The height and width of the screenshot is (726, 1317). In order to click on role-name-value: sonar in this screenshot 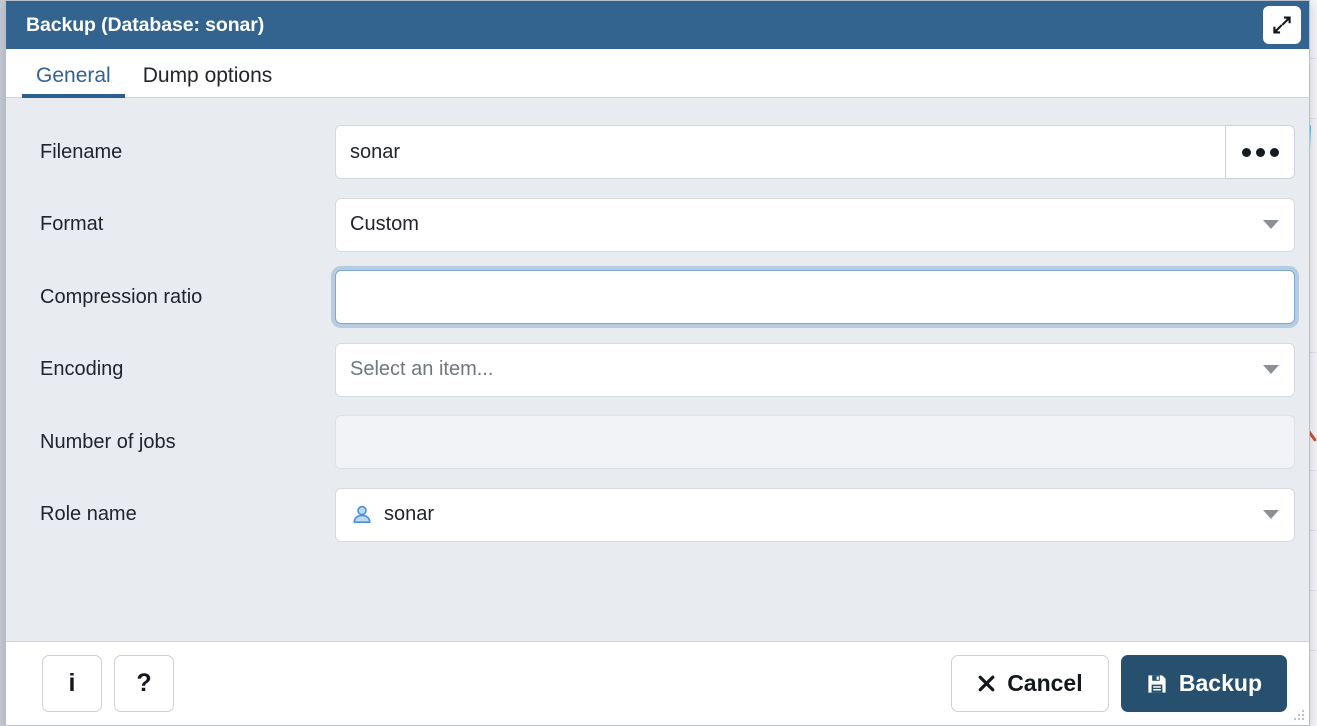, I will do `click(409, 514)`.